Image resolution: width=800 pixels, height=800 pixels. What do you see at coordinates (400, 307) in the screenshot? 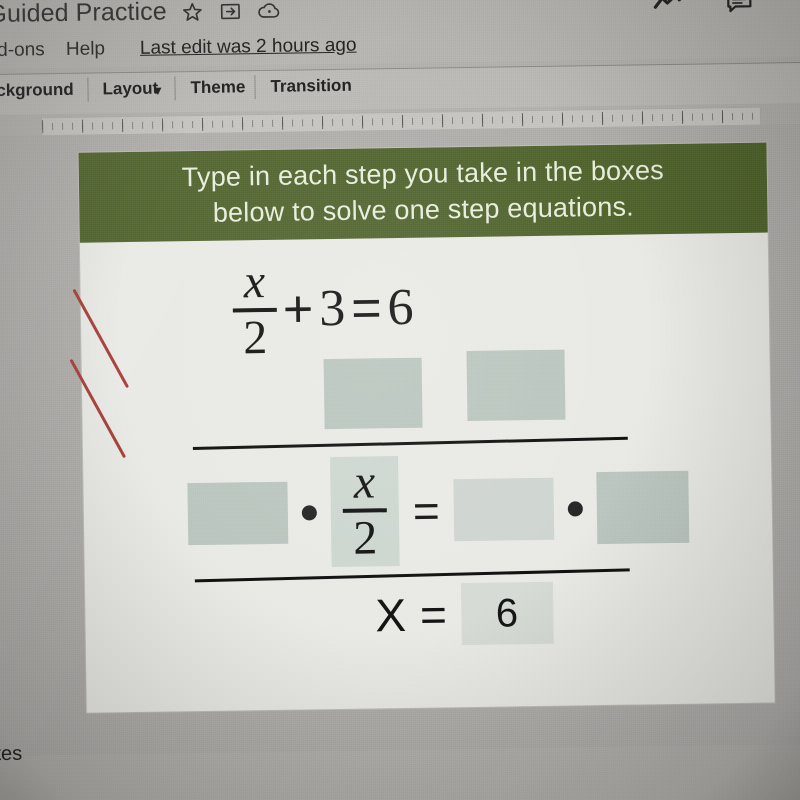
I see `result-six: 6` at bounding box center [400, 307].